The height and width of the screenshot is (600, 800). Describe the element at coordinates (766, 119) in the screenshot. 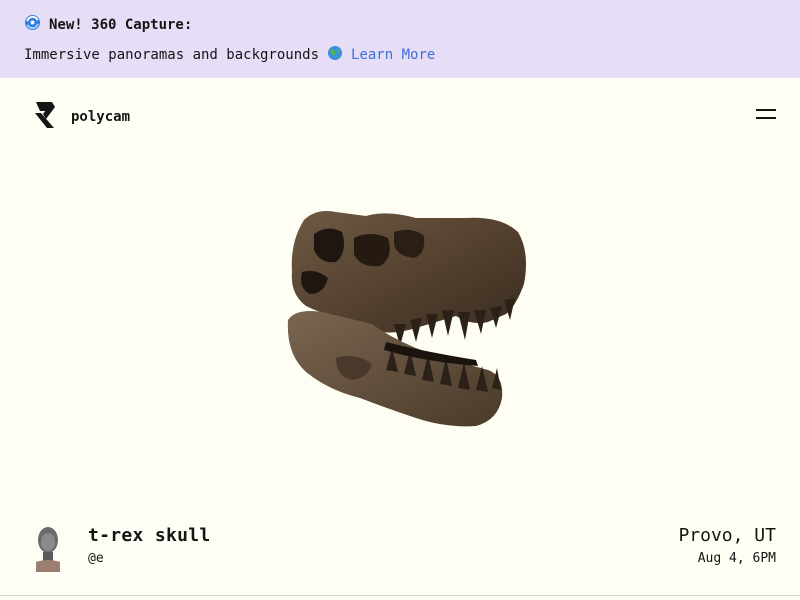

I see `hamburger-menu-icon` at that location.